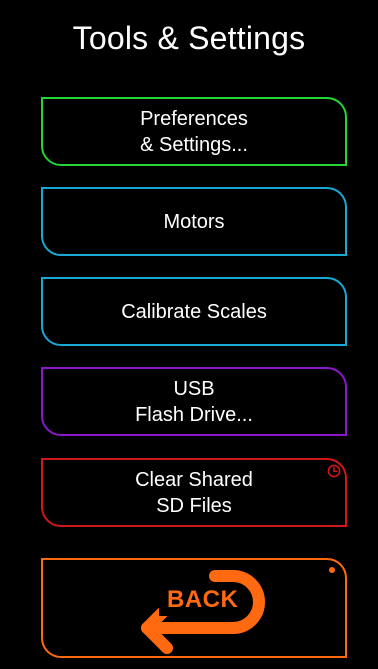  What do you see at coordinates (203, 599) in the screenshot?
I see `back-label: BACK` at bounding box center [203, 599].